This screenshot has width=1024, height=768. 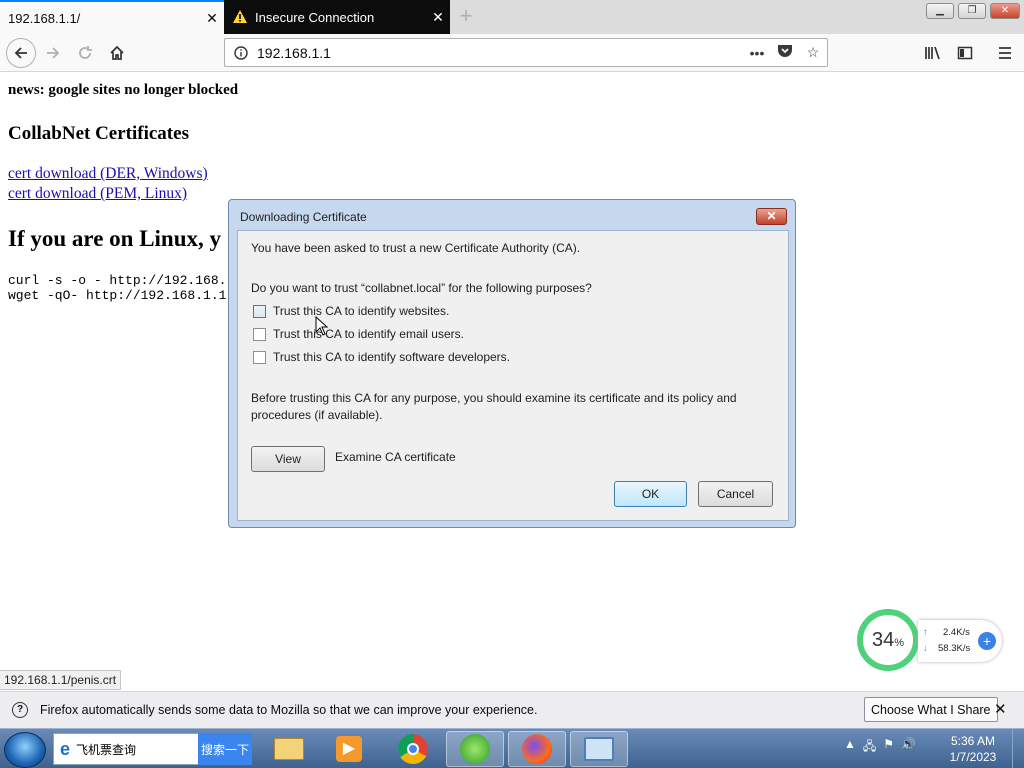 What do you see at coordinates (289, 749) in the screenshot?
I see `file-explorer-icon` at bounding box center [289, 749].